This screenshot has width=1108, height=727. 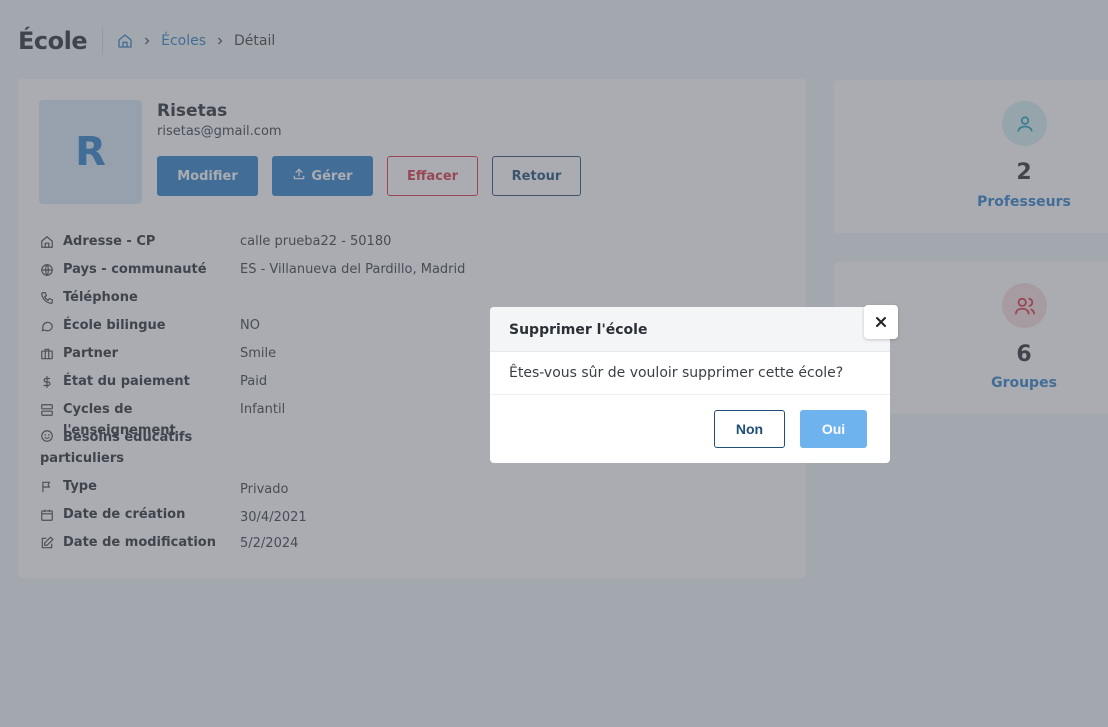 What do you see at coordinates (833, 429) in the screenshot?
I see `yes-button: Oui` at bounding box center [833, 429].